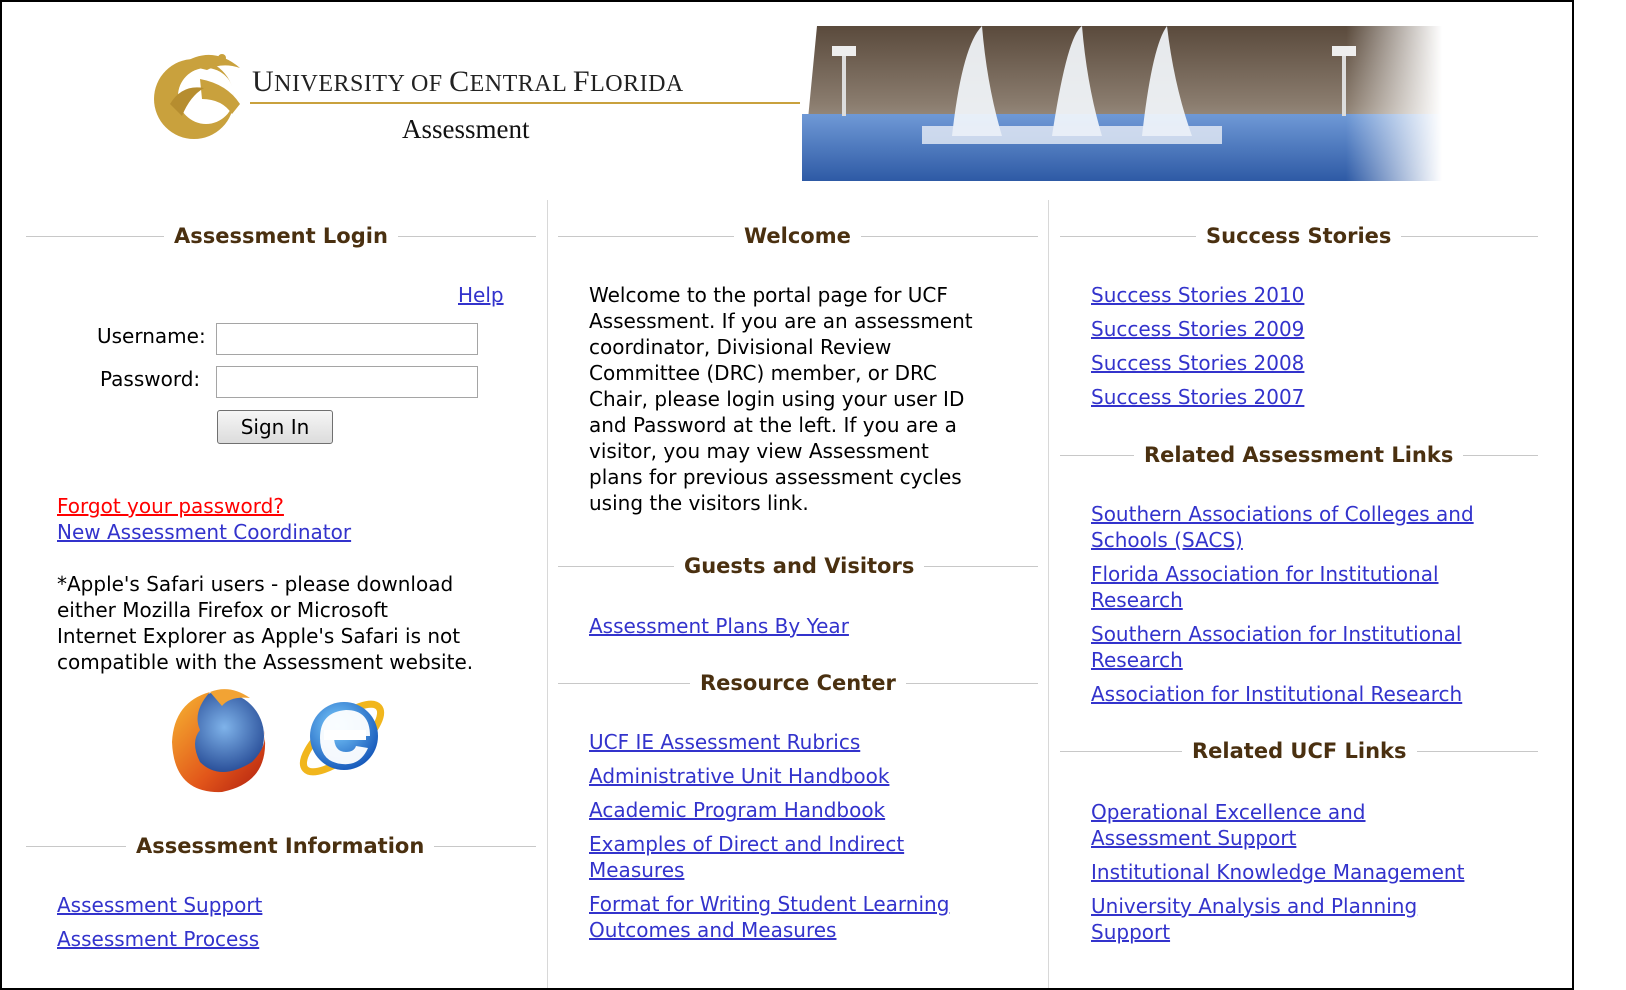 This screenshot has width=1626, height=990. Describe the element at coordinates (1122, 103) in the screenshot. I see `fountain-banner-image` at that location.